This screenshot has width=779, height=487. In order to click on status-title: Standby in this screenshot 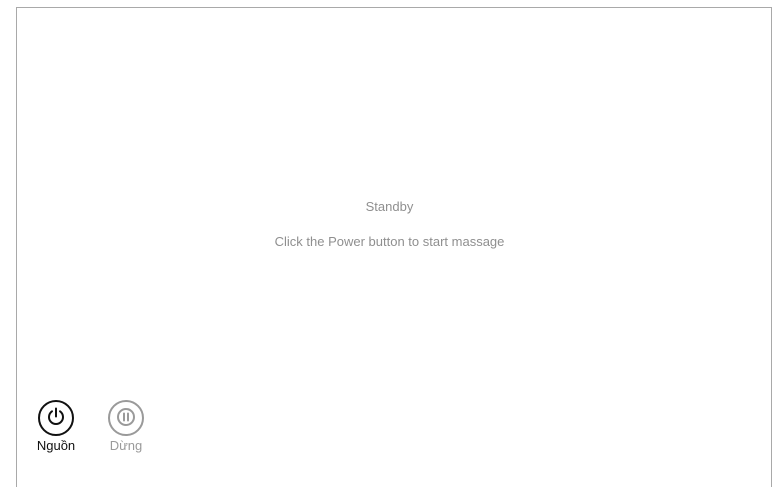, I will do `click(389, 206)`.